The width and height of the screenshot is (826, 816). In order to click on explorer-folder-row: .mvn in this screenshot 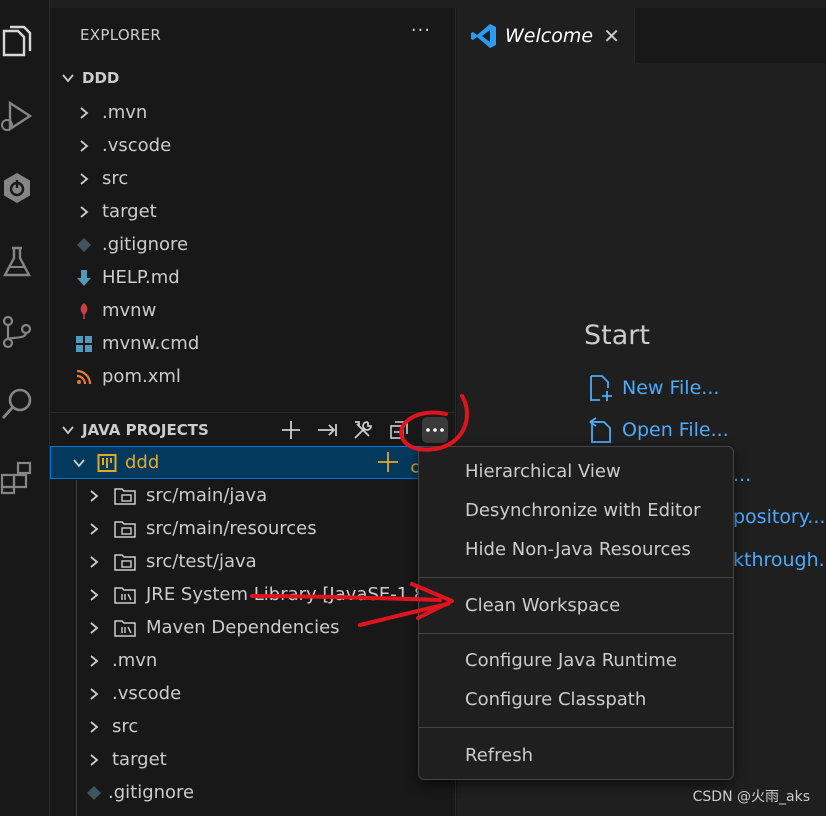, I will do `click(253, 112)`.